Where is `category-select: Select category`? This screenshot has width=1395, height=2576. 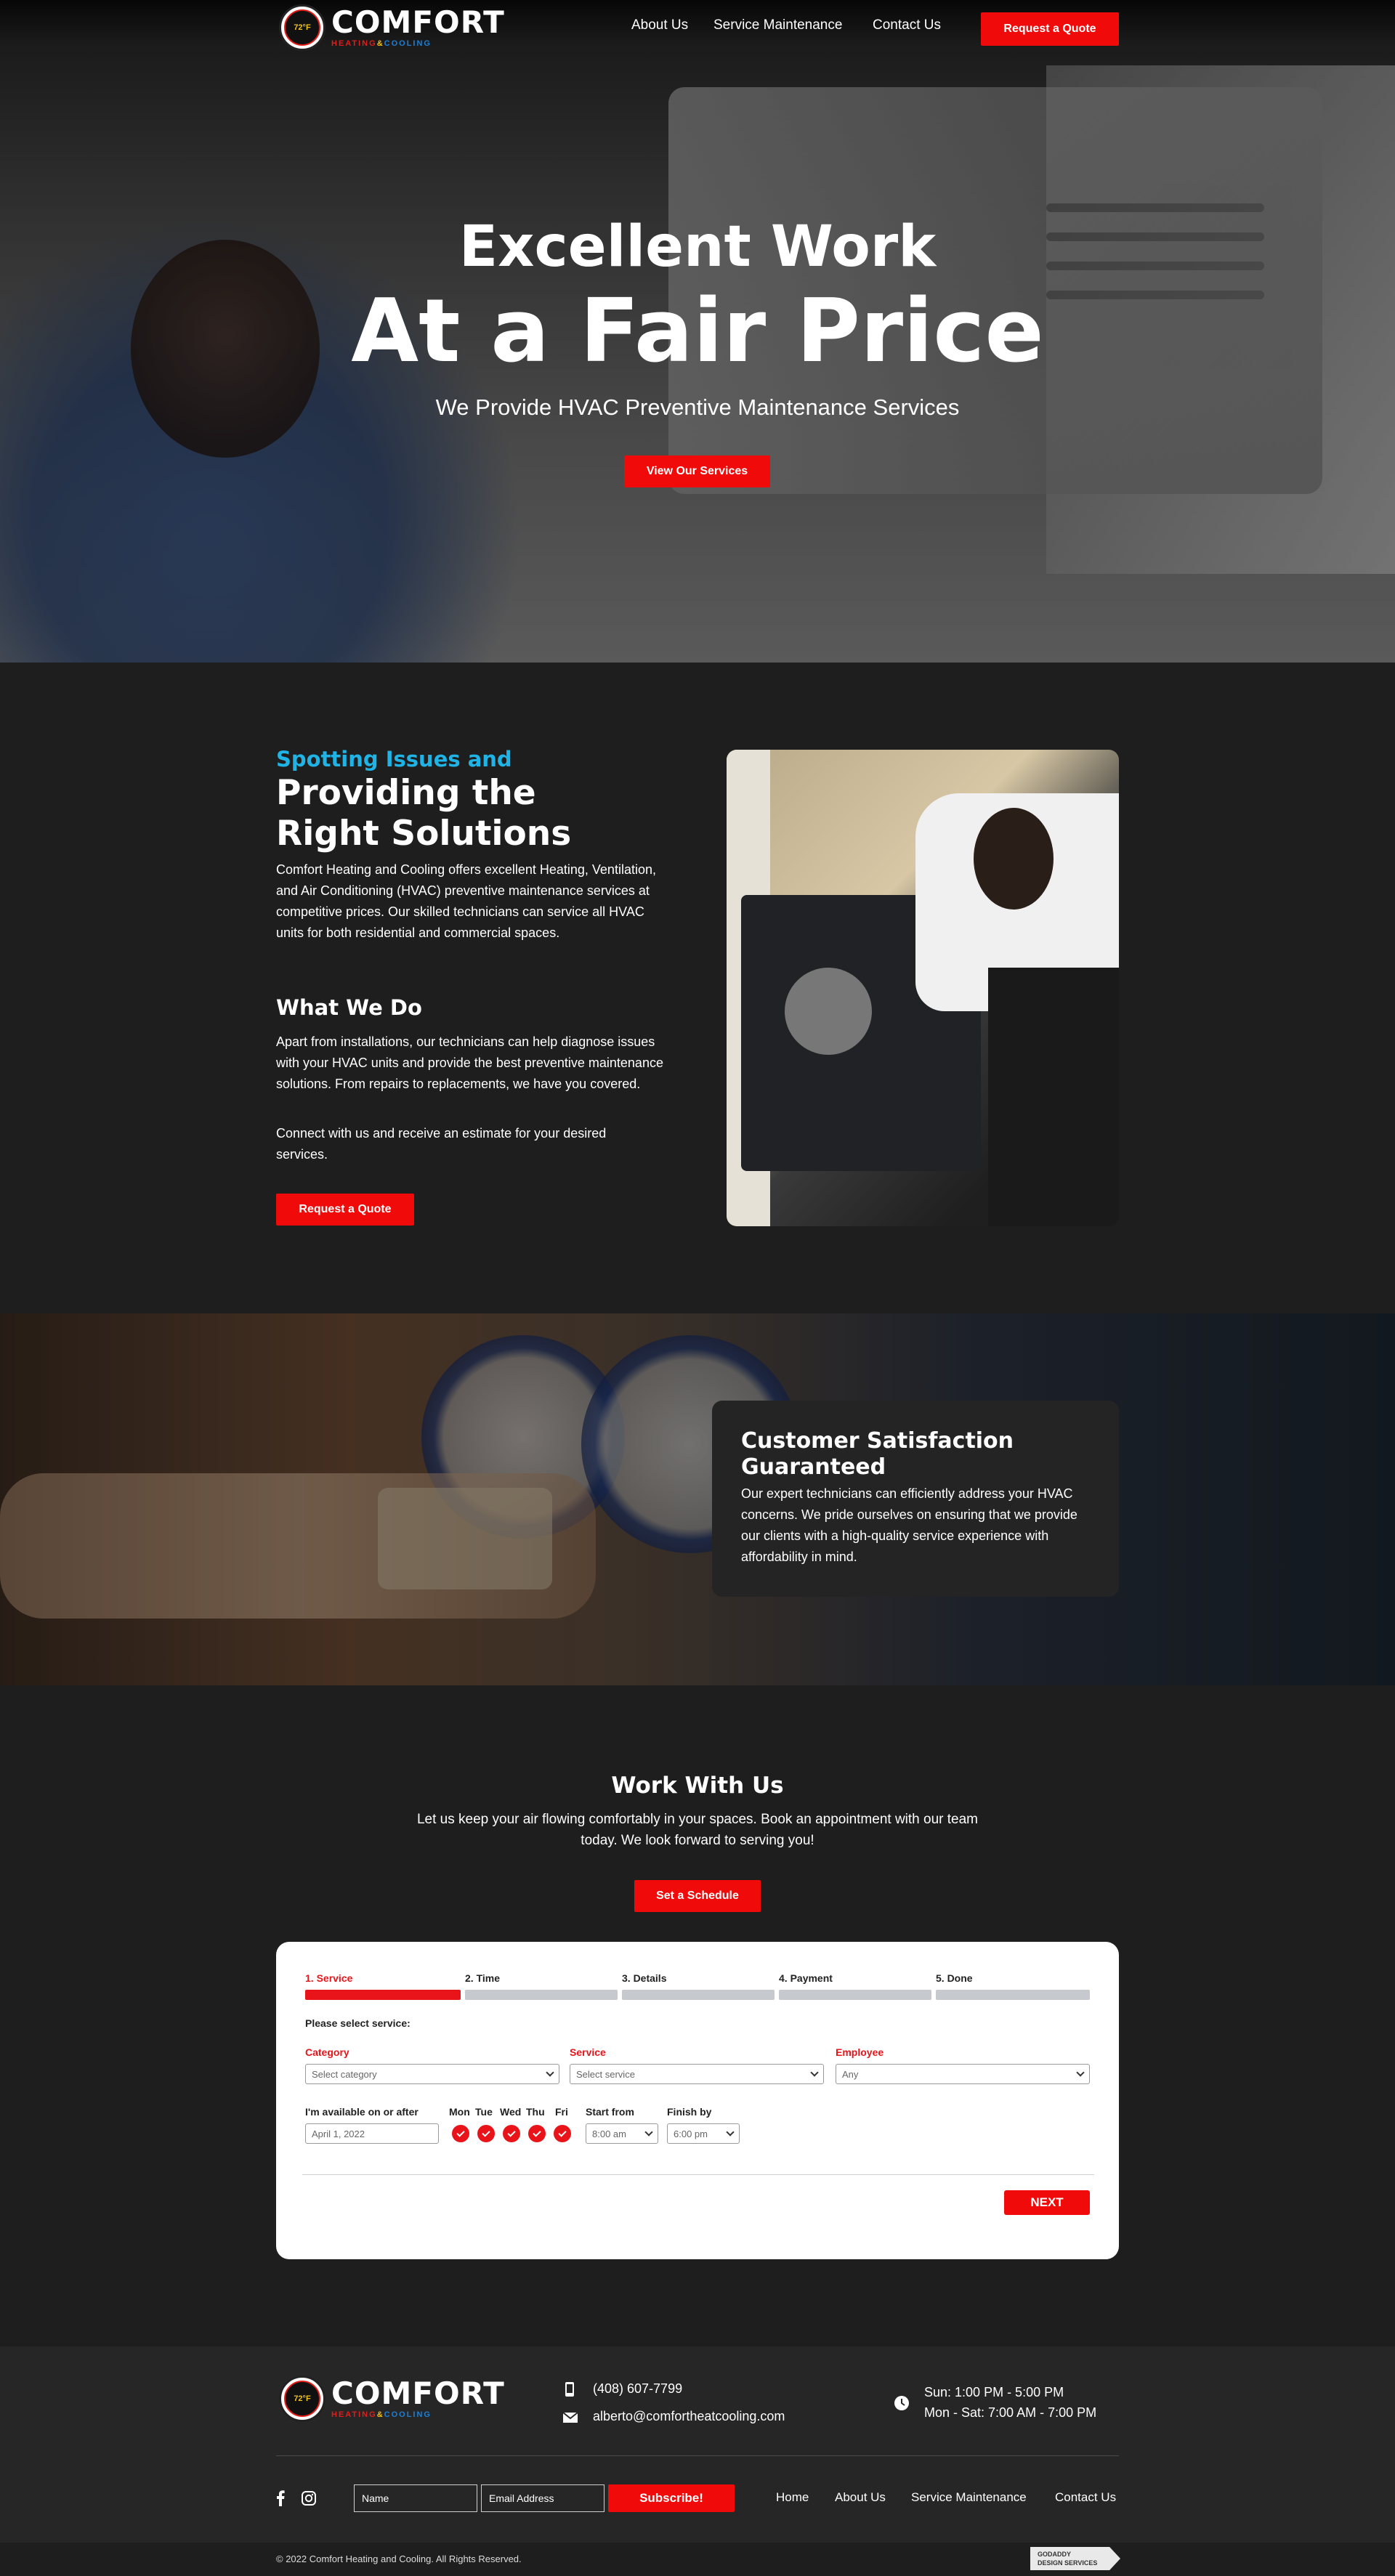
category-select: Select category is located at coordinates (432, 2074).